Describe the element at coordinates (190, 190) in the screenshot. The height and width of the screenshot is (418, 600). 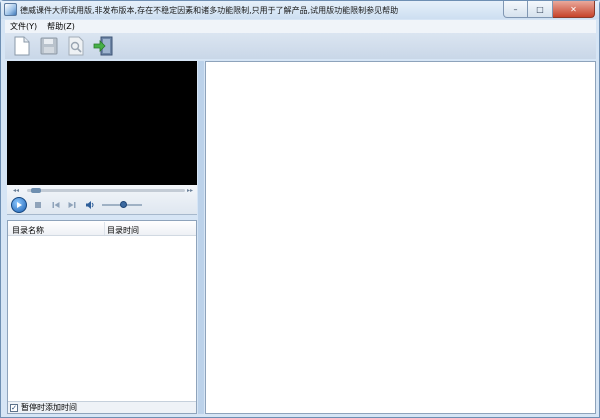
I see `seek-forward-icon: ▸▸` at that location.